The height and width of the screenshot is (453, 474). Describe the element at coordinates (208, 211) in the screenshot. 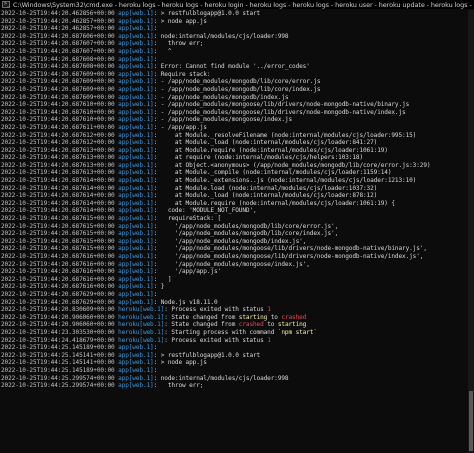

I see `log-message: code: 'MODULE_NOT_FOUND',` at that location.